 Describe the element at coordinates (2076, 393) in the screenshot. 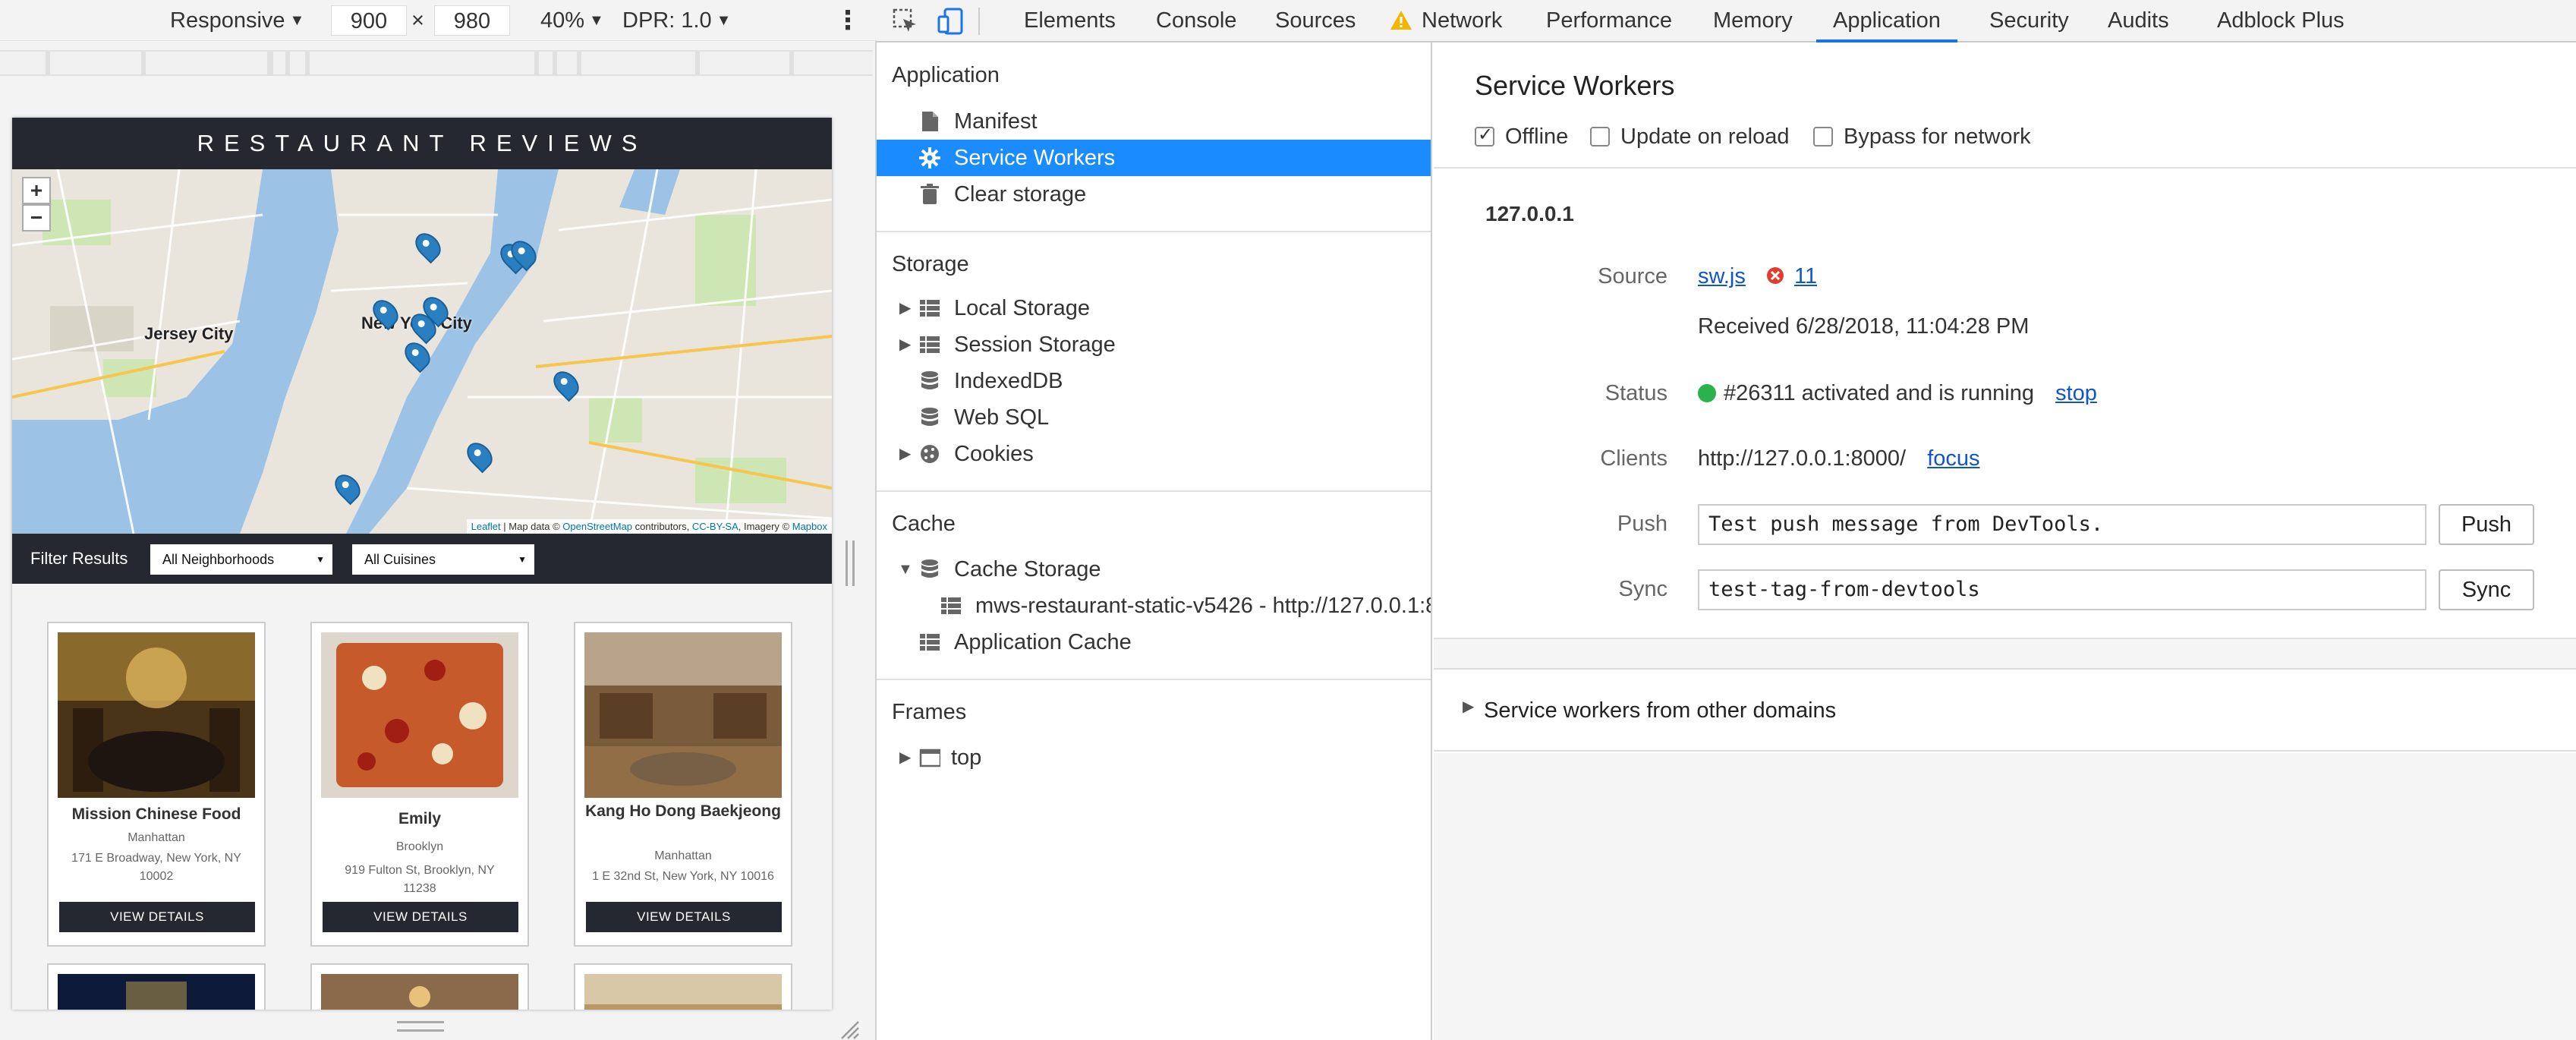

I see `stop-link: stop` at that location.